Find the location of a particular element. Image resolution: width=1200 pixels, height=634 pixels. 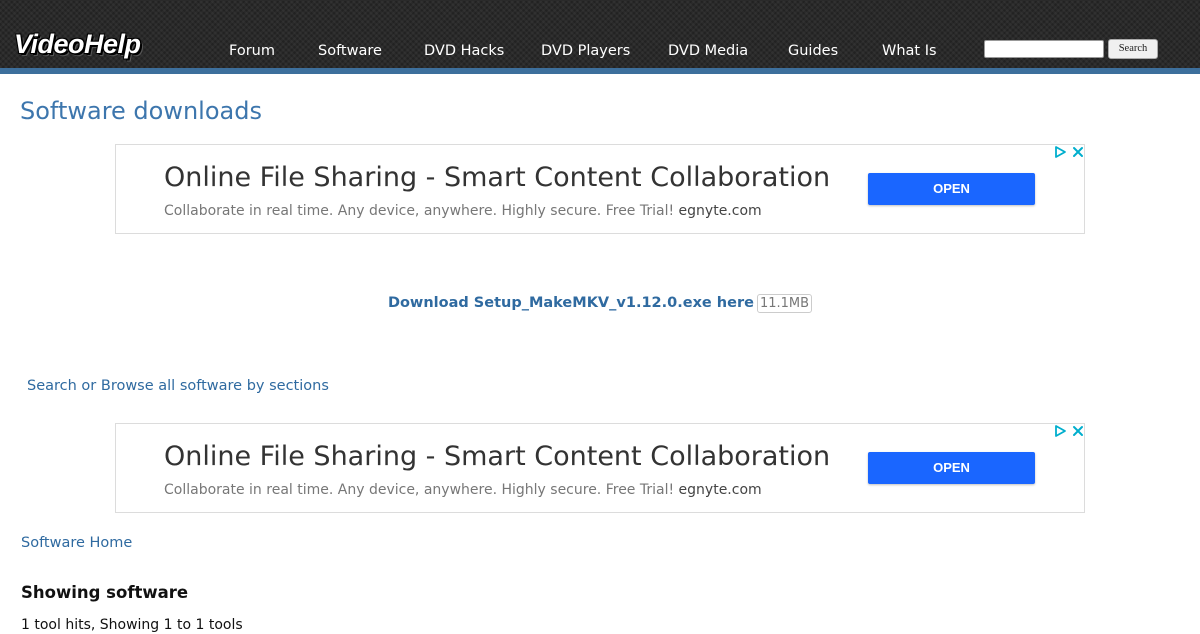

nav-dvd-hacks: DVD Hacks is located at coordinates (464, 51).